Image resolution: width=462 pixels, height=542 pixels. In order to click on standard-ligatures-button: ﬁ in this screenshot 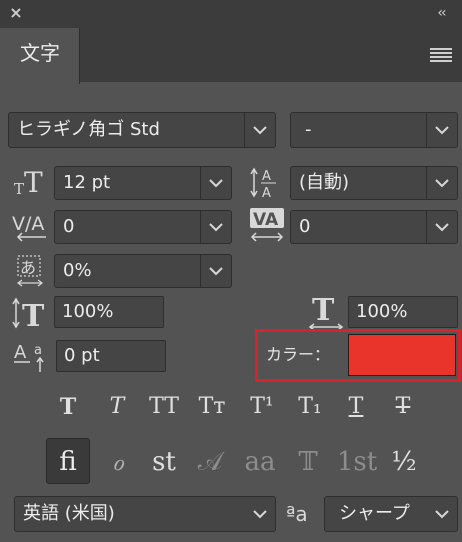, I will do `click(68, 462)`.